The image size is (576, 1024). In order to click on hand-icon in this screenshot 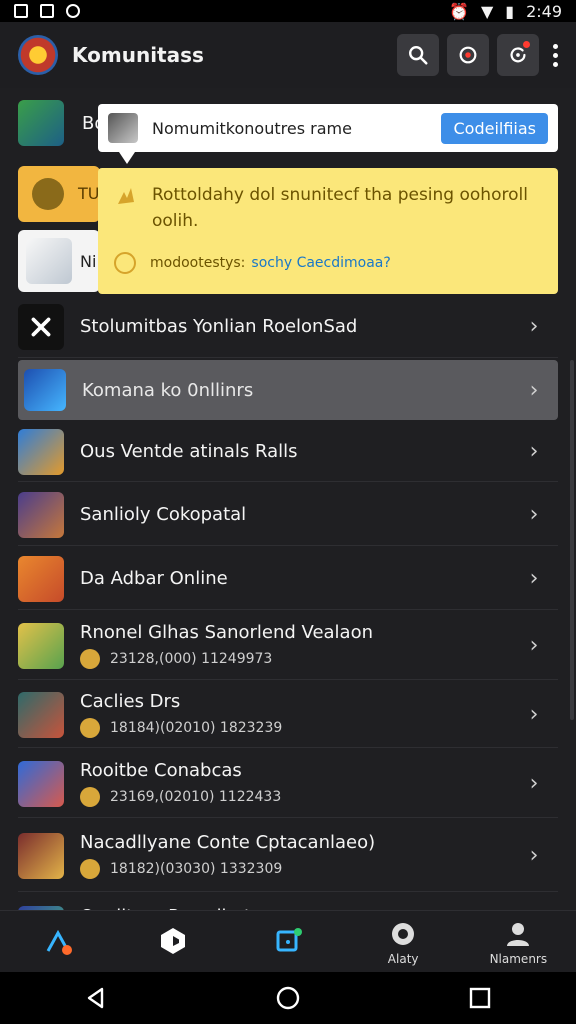, I will do `click(126, 196)`.